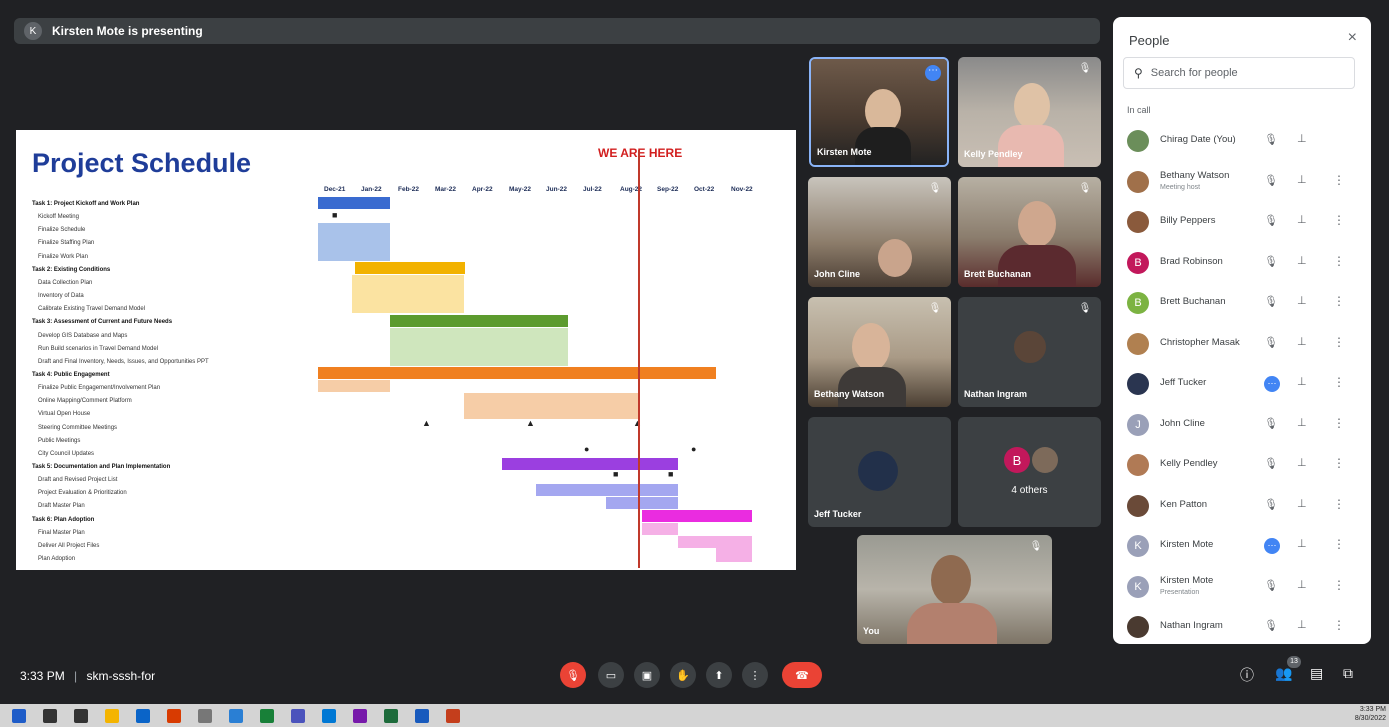 The width and height of the screenshot is (1389, 727). Describe the element at coordinates (66, 453) in the screenshot. I see `subtask-label: City Council Updates` at that location.